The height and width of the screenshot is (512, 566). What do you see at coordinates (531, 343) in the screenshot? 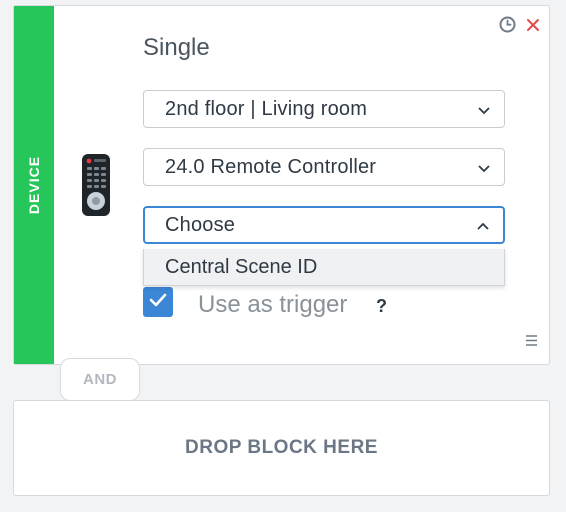
I see `hamburger-menu-icon` at bounding box center [531, 343].